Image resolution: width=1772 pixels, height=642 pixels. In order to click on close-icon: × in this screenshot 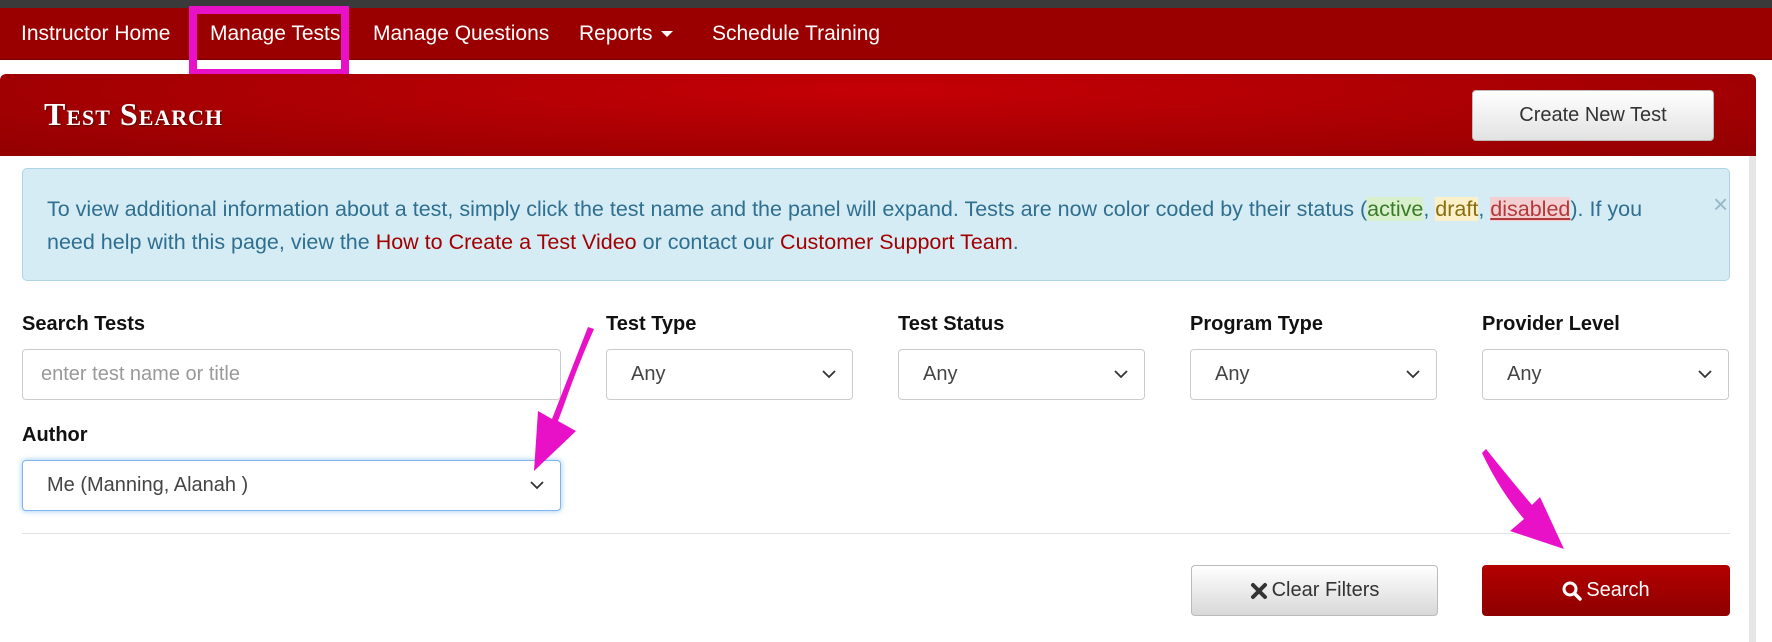, I will do `click(1720, 204)`.